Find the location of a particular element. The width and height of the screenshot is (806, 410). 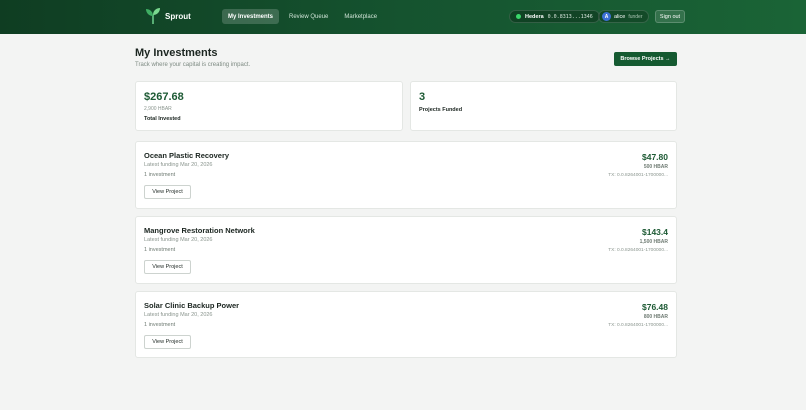

avatar: A is located at coordinates (606, 16).